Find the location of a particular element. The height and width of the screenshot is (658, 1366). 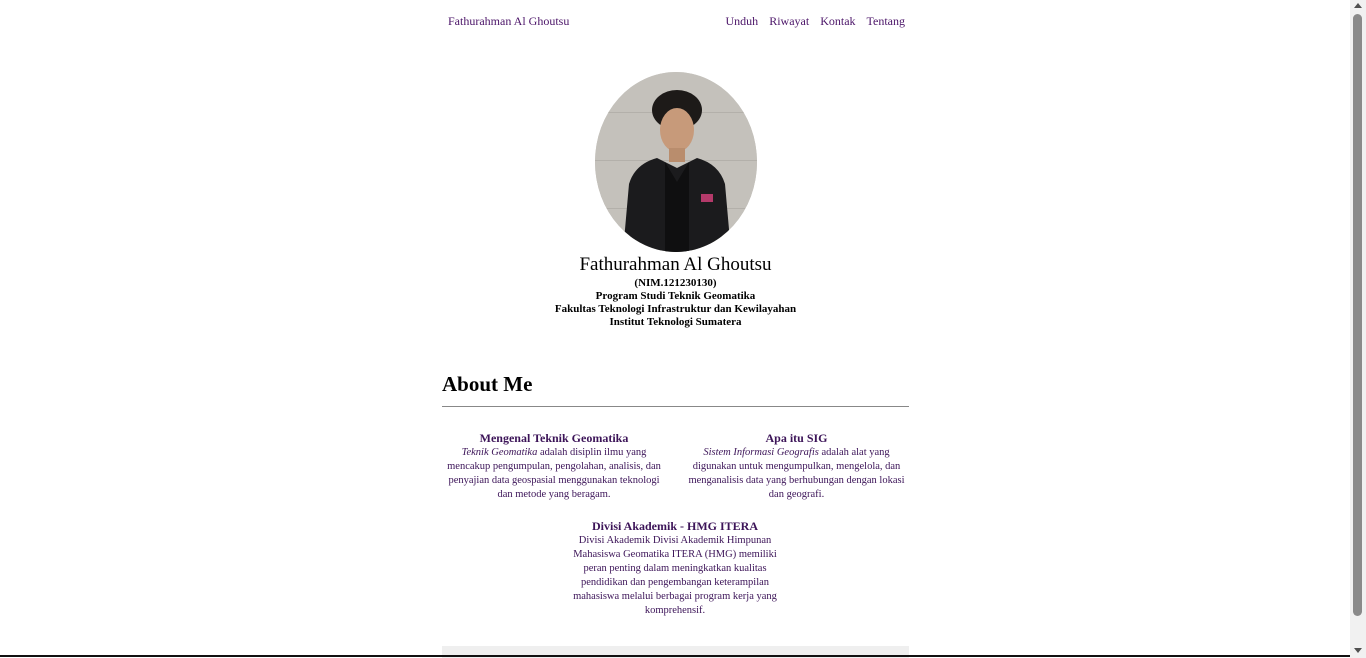

about-divider is located at coordinates (675, 406).